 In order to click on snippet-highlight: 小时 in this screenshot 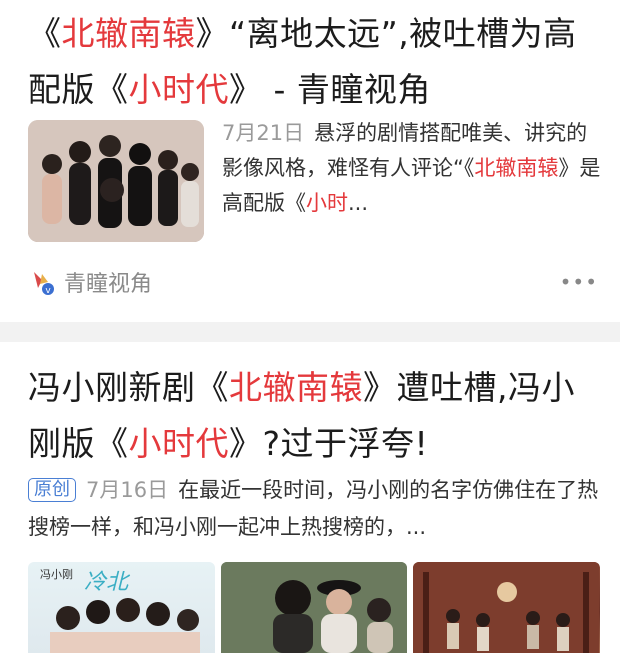, I will do `click(327, 203)`.